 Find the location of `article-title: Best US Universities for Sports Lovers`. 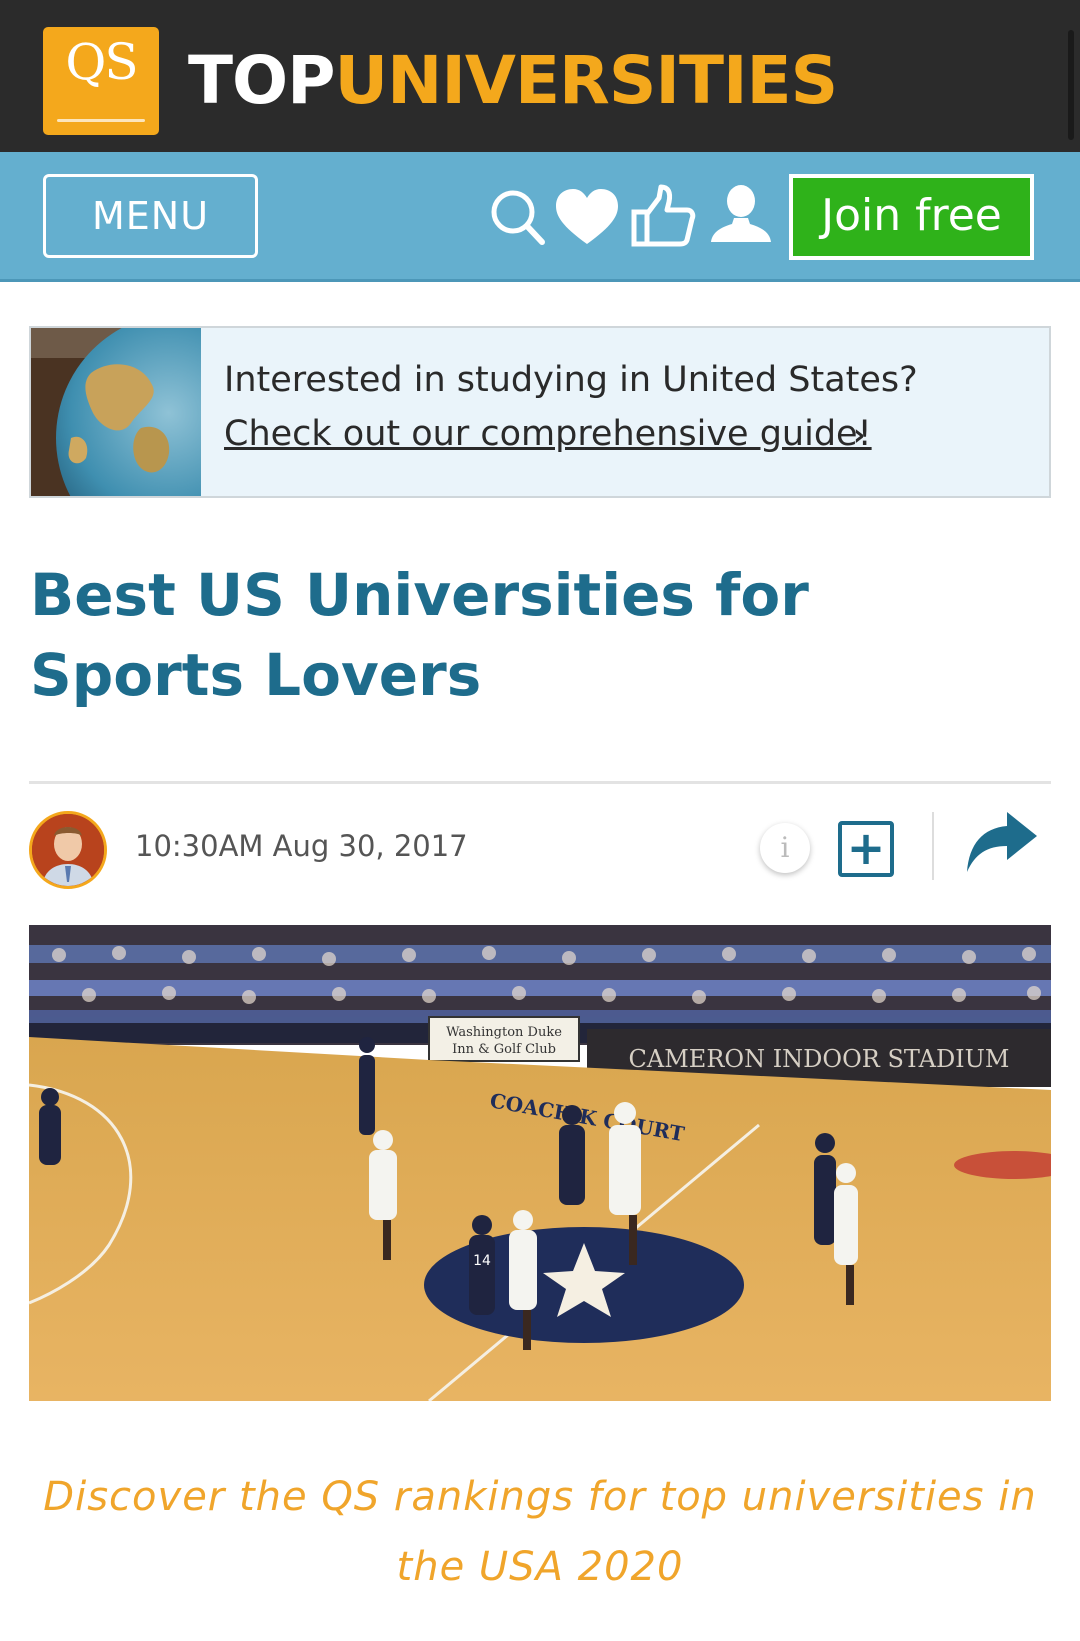

article-title: Best US Universities for Sports Lovers is located at coordinates (419, 635).